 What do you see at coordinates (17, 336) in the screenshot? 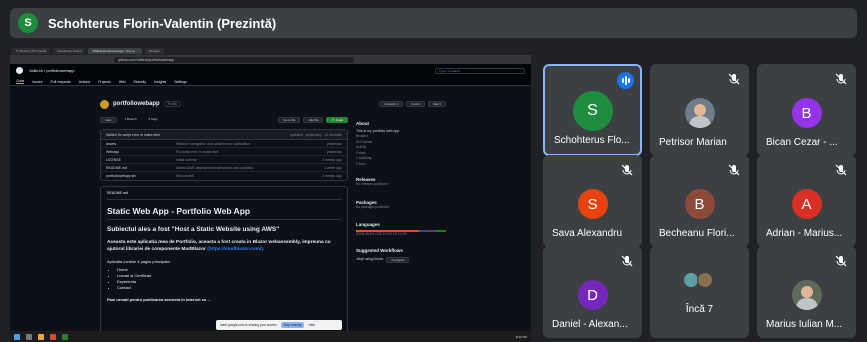
I see `windows-start-icon` at bounding box center [17, 336].